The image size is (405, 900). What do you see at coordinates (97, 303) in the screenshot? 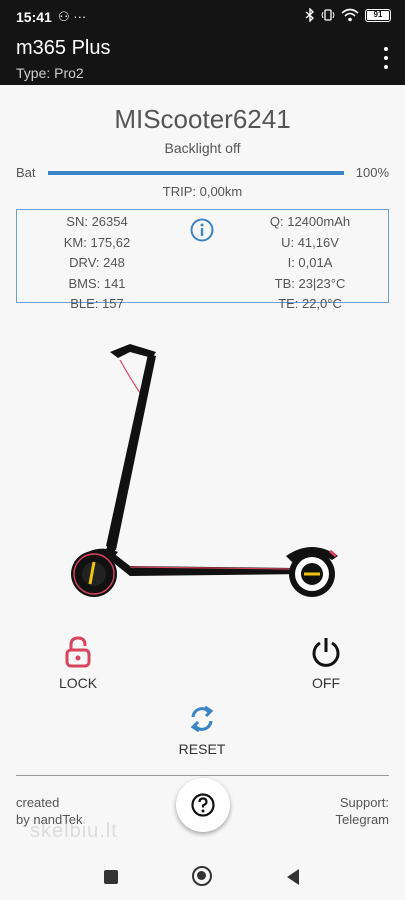
I see `info-ble: BLE: 157` at bounding box center [97, 303].